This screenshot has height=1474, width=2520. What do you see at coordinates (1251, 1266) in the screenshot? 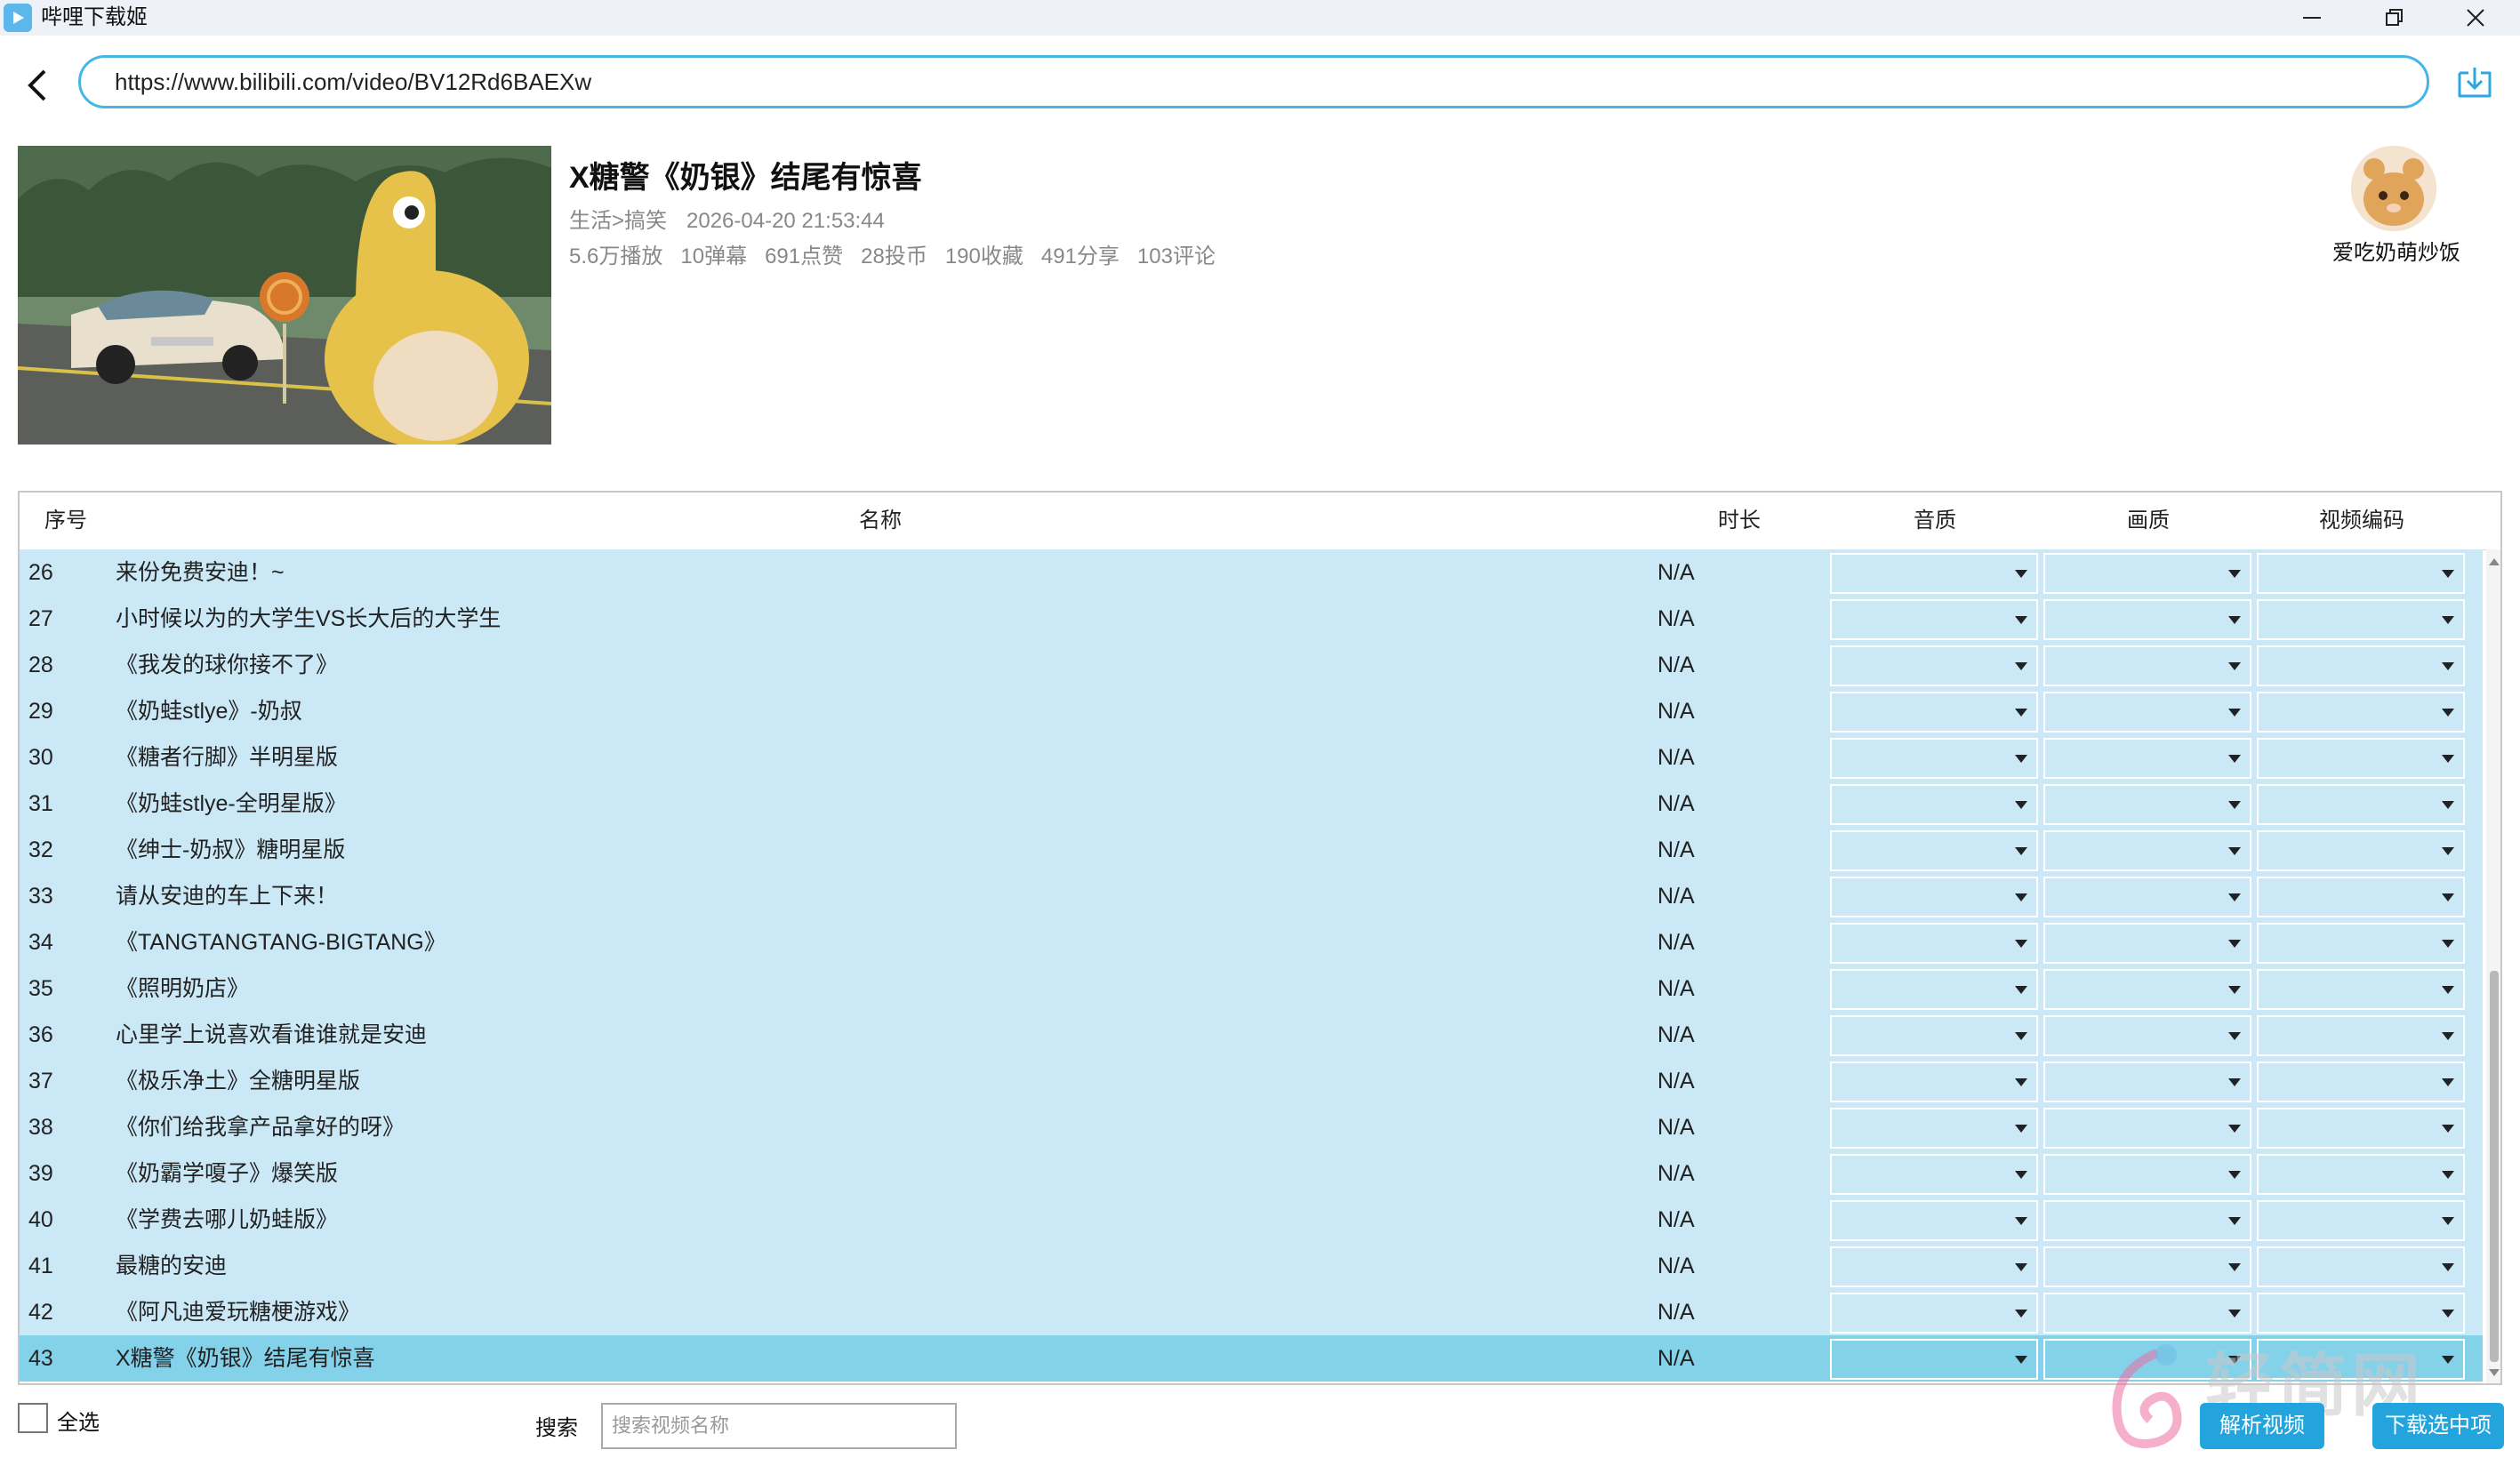
I see `table-row: 41 最糖的安迪 N/A` at bounding box center [1251, 1266].